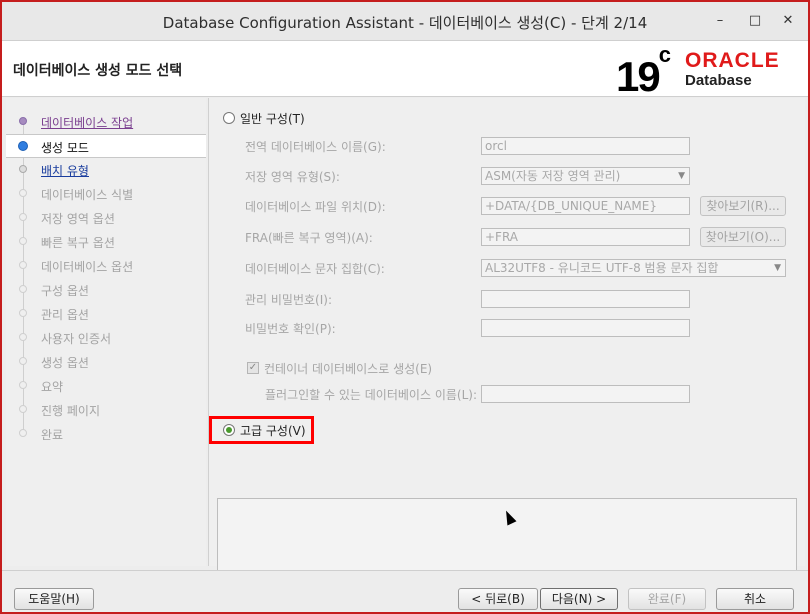  Describe the element at coordinates (498, 599) in the screenshot. I see `back-button: < 뒤로(B)` at that location.